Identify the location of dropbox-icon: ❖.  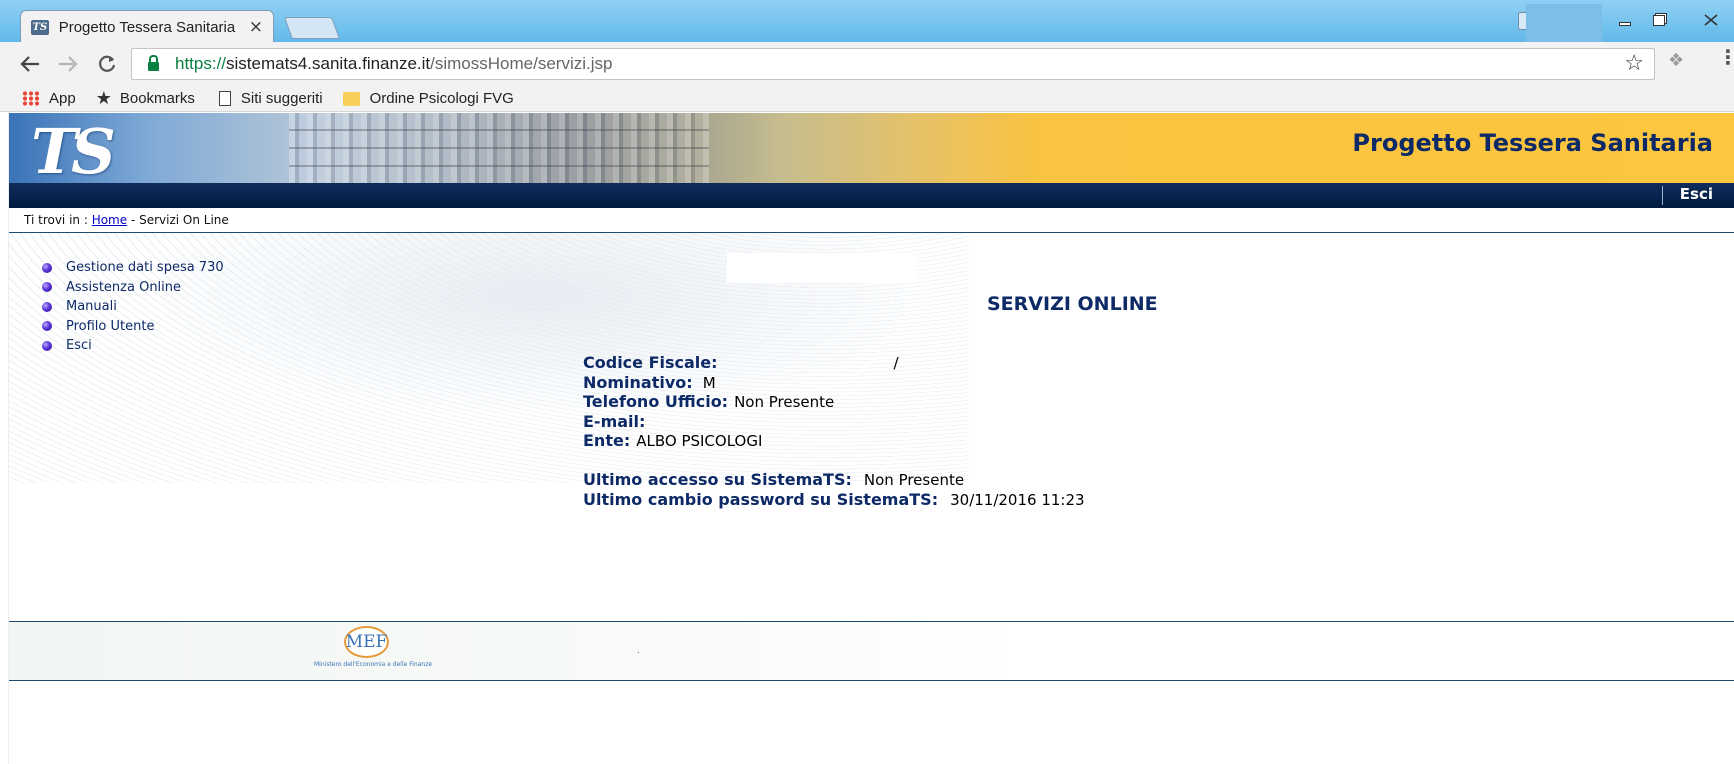
(1676, 60).